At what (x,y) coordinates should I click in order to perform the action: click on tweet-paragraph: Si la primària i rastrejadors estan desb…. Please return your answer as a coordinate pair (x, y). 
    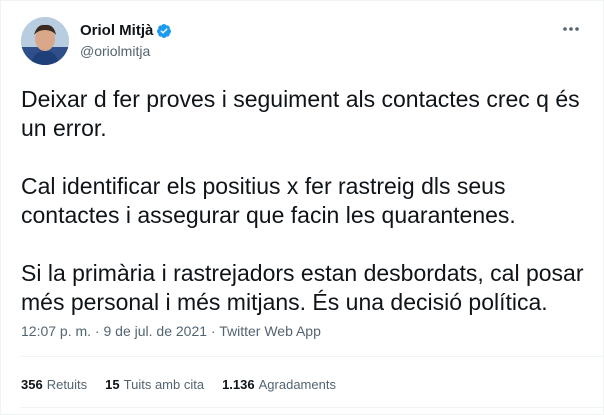
    Looking at the image, I should click on (302, 287).